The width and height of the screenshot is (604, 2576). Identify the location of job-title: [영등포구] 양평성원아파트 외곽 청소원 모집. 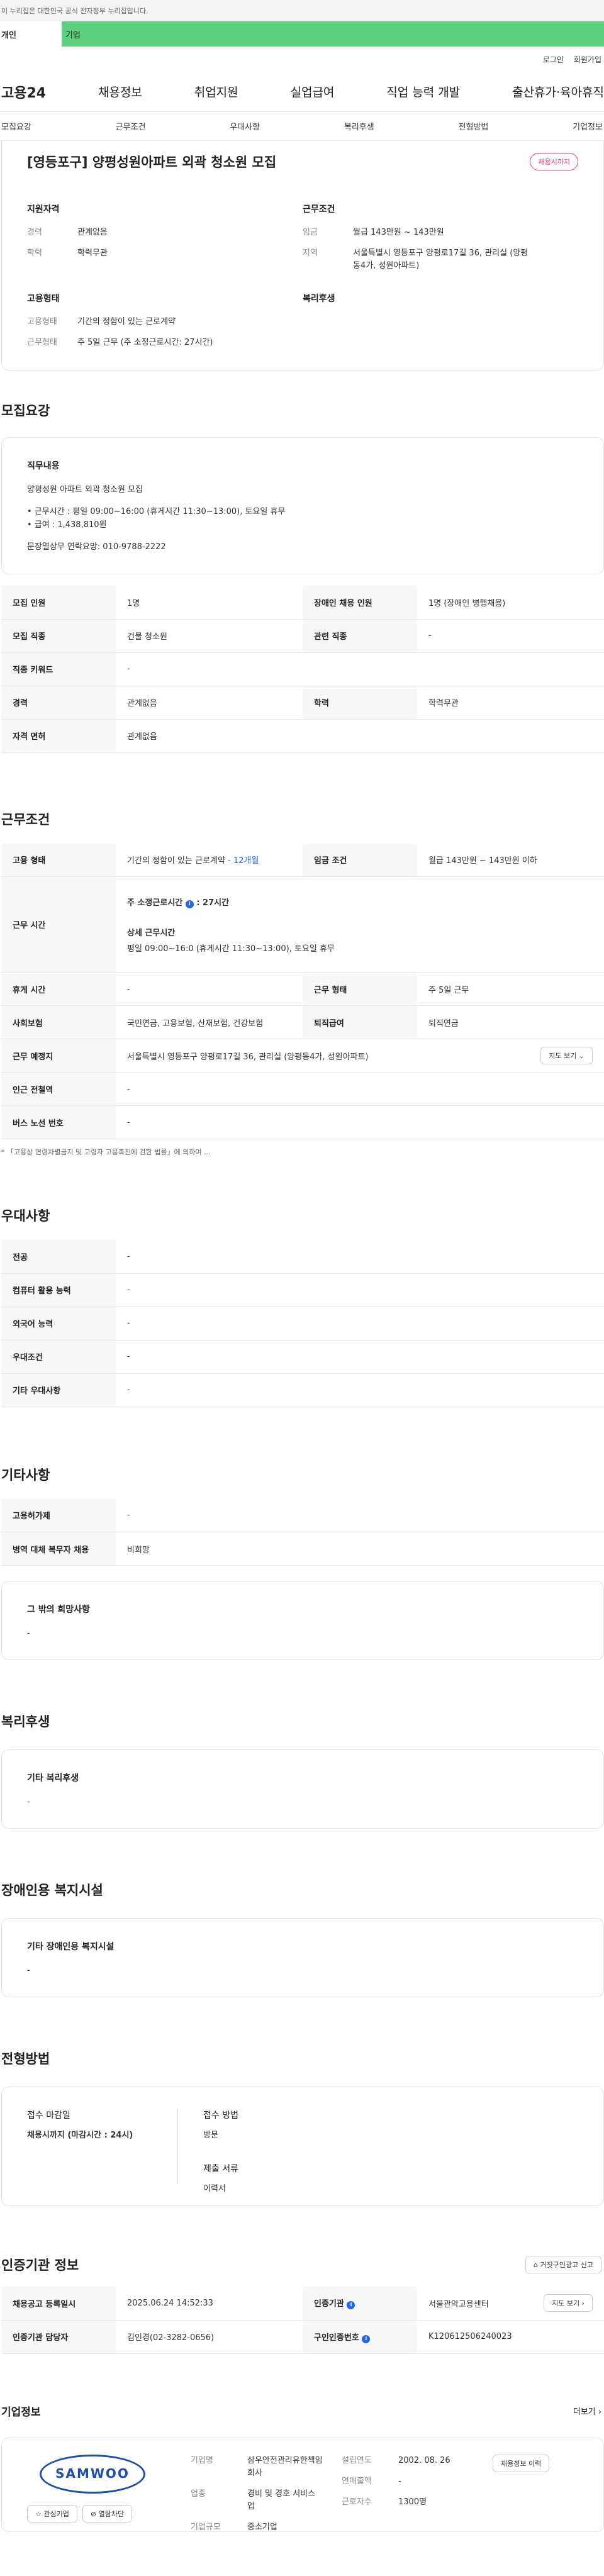
(152, 163).